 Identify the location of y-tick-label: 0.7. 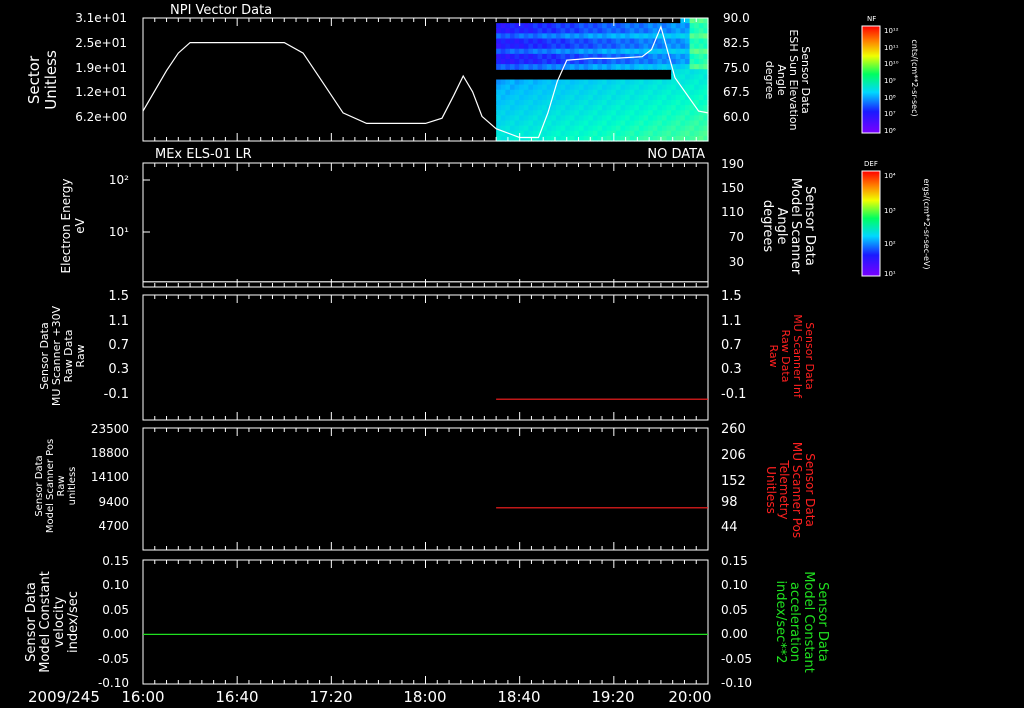
(118, 345).